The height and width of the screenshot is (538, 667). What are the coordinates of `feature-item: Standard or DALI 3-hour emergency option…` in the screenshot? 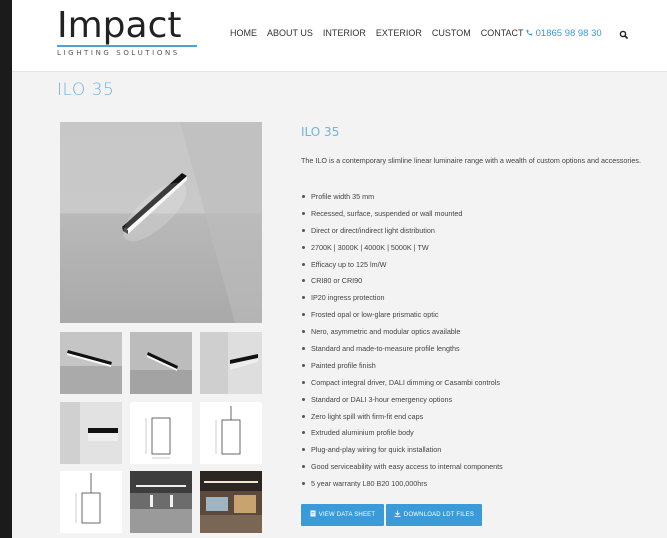 It's located at (476, 401).